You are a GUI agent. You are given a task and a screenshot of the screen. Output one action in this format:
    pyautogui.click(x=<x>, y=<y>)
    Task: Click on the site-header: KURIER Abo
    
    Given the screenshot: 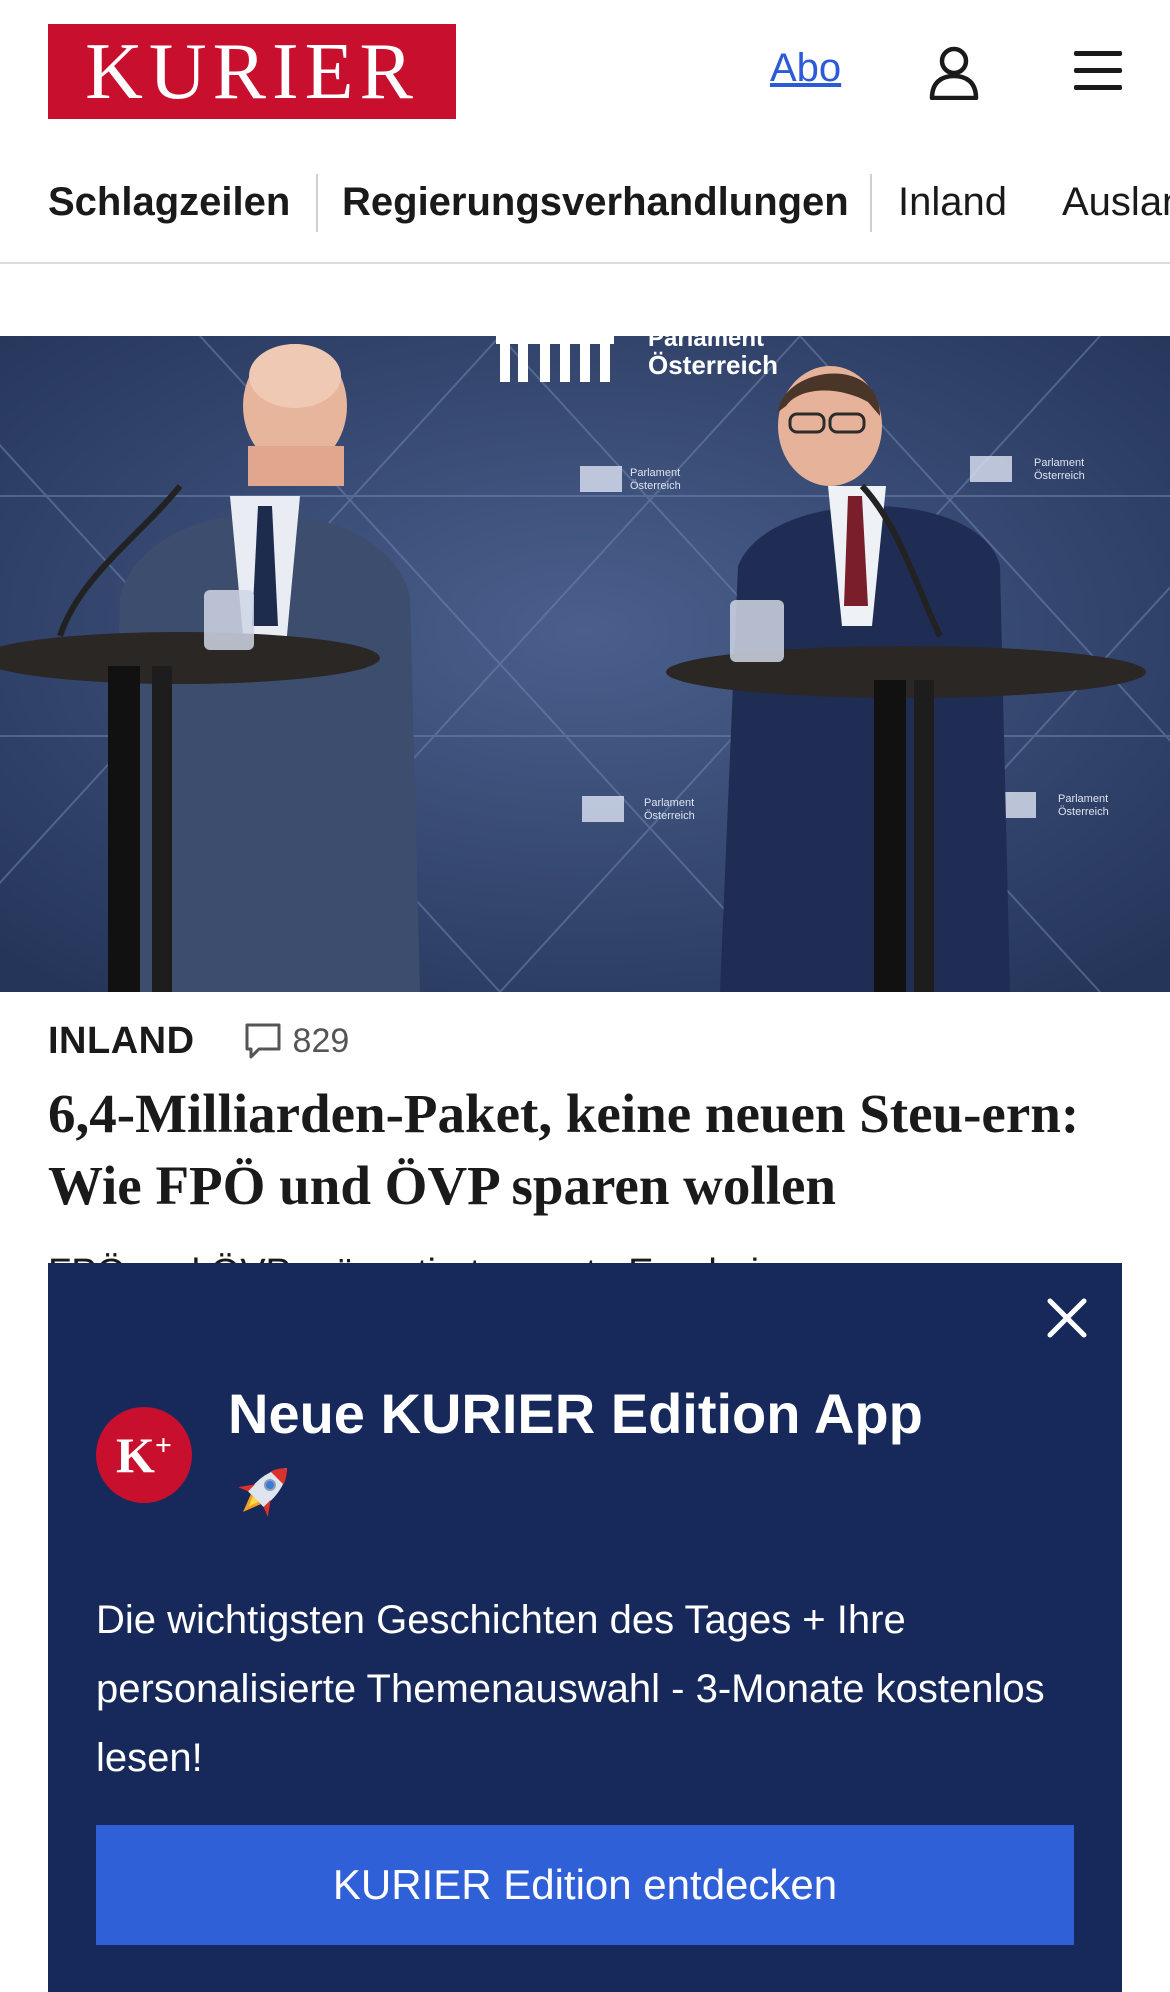 What is the action you would take?
    pyautogui.click(x=585, y=72)
    